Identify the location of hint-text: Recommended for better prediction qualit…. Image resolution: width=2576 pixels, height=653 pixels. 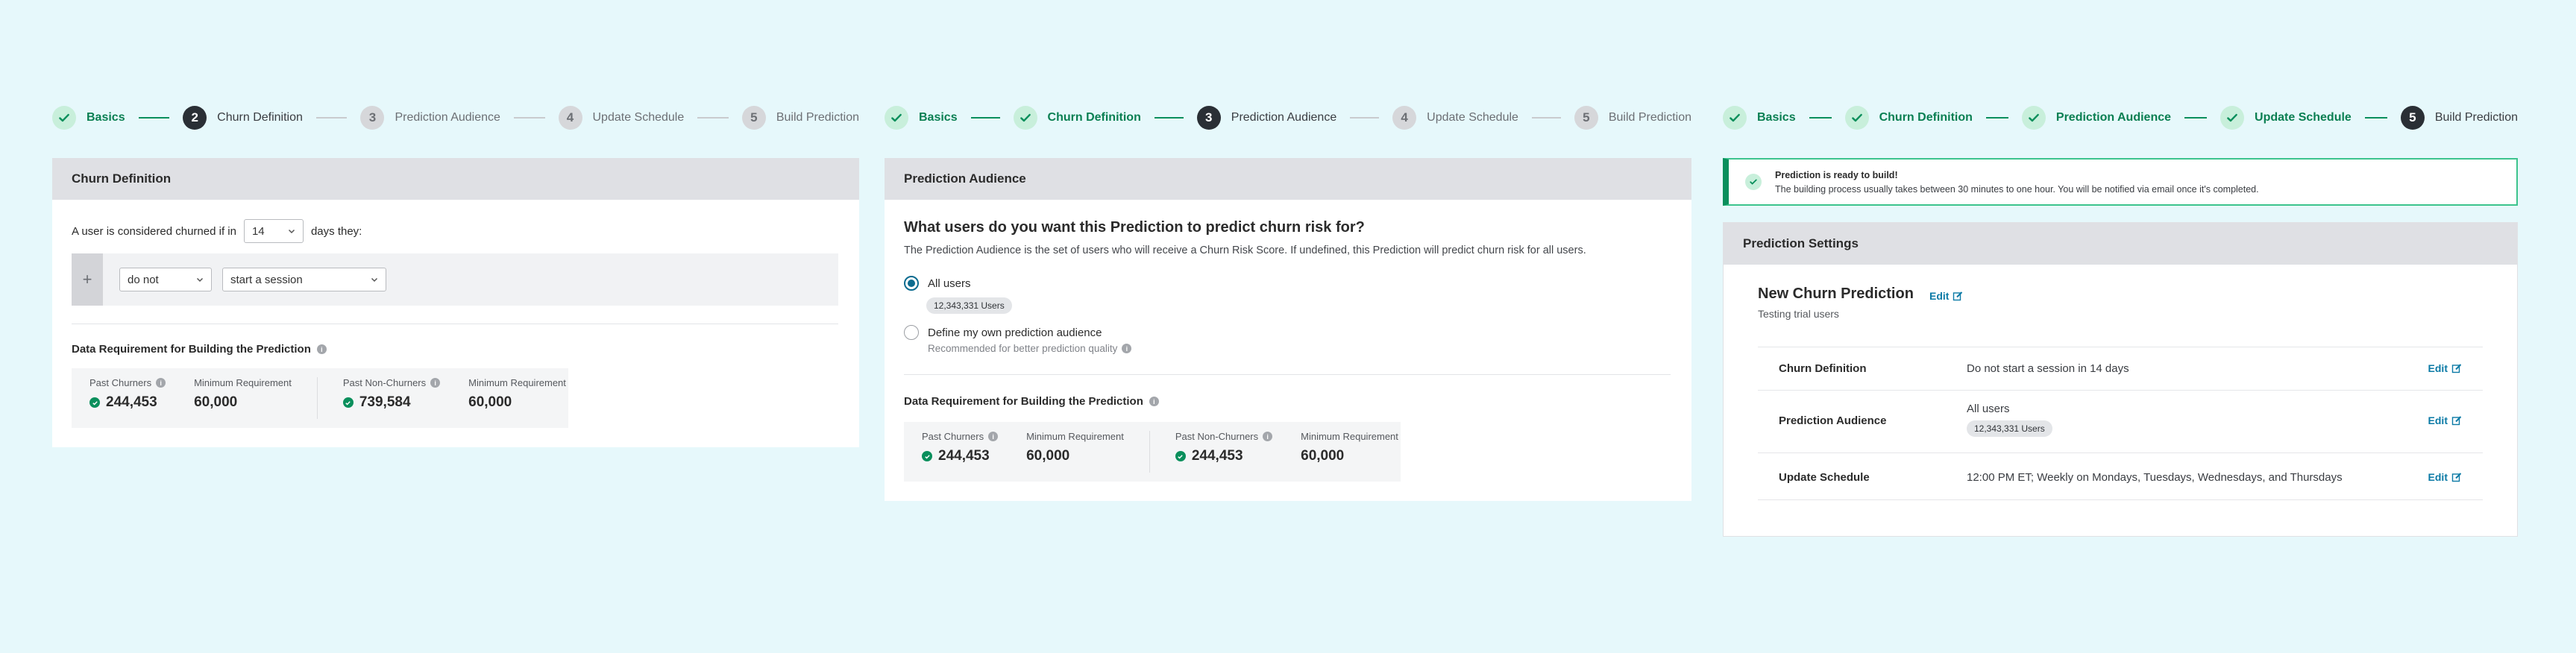
(1023, 348).